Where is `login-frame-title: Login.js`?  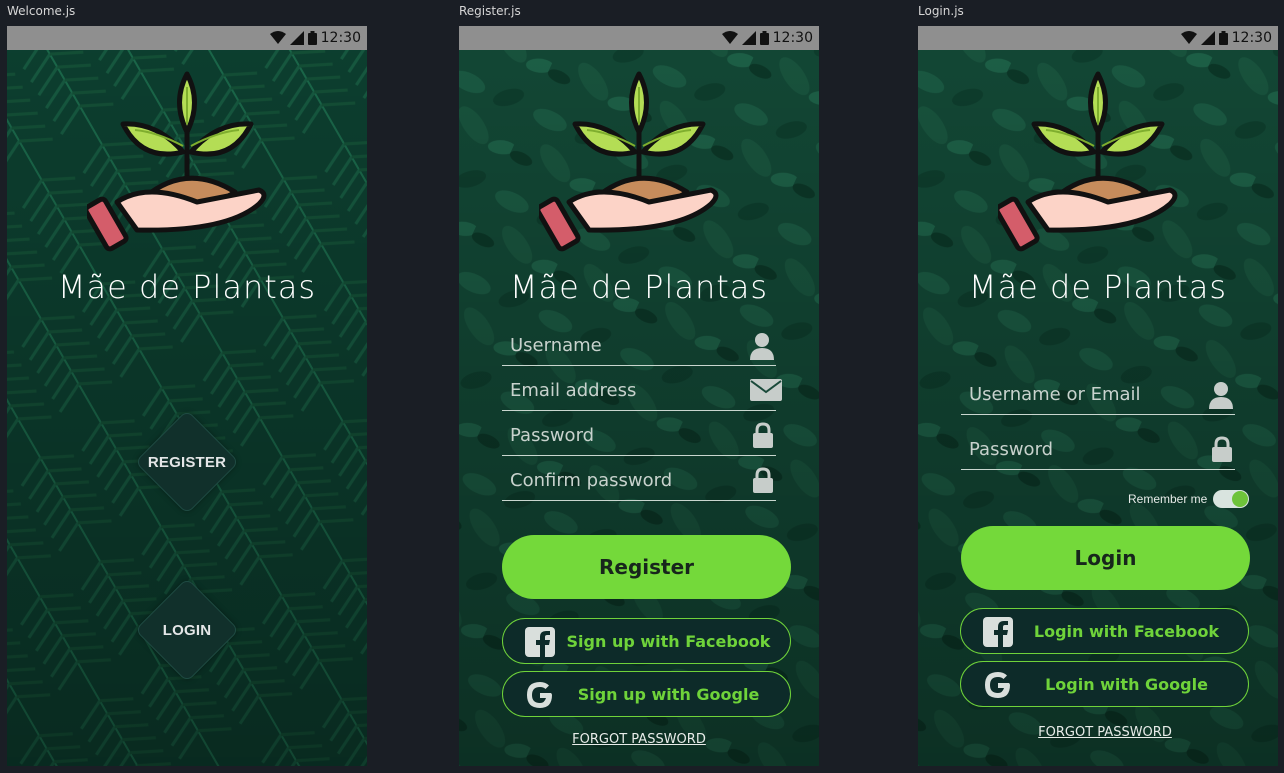
login-frame-title: Login.js is located at coordinates (941, 11).